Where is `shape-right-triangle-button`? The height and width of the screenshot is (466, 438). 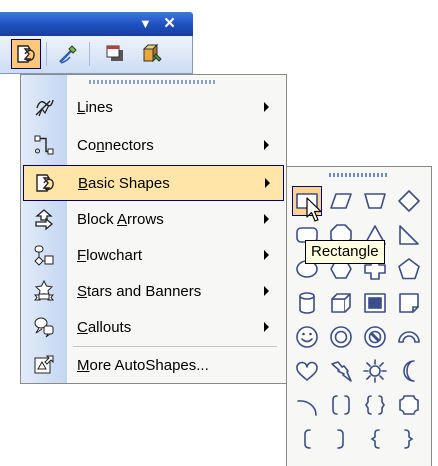
shape-right-triangle-button is located at coordinates (409, 235).